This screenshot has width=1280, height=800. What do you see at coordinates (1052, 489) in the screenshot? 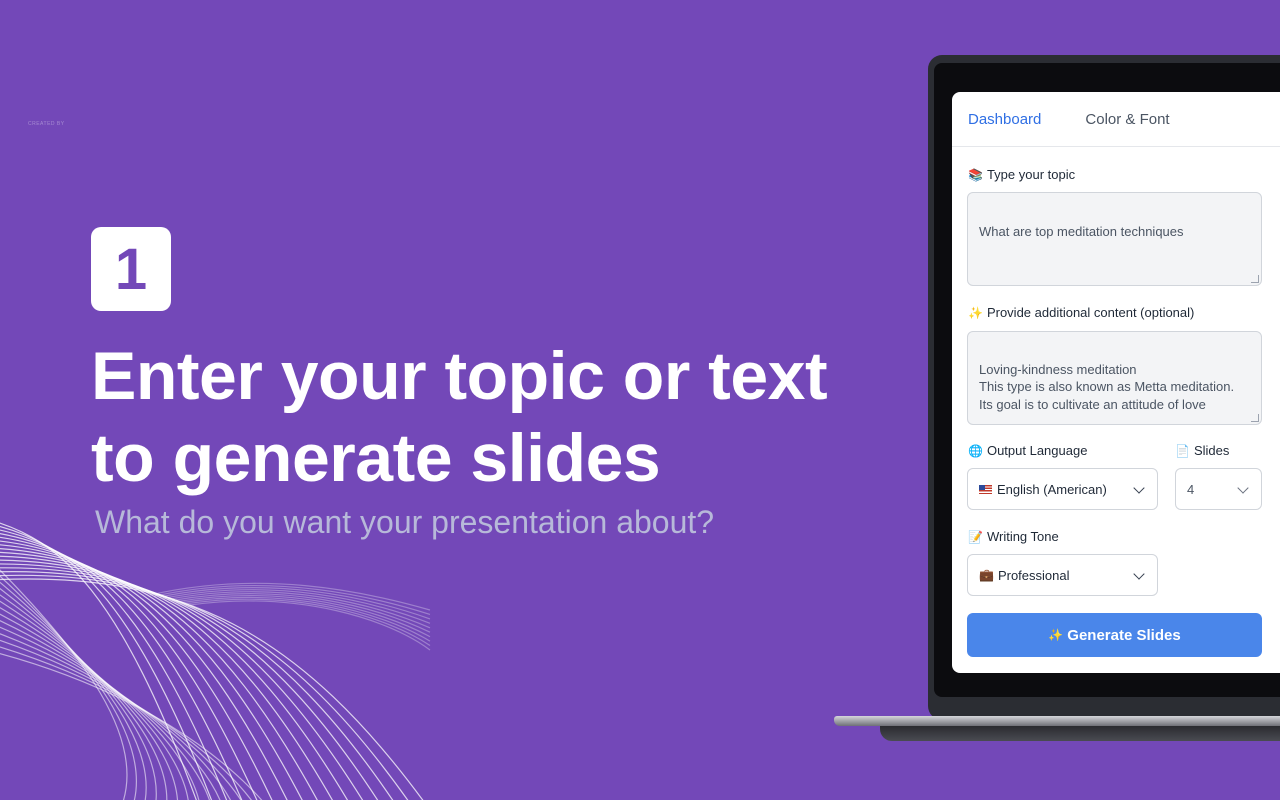
I see `language-select-value: English (American)` at bounding box center [1052, 489].